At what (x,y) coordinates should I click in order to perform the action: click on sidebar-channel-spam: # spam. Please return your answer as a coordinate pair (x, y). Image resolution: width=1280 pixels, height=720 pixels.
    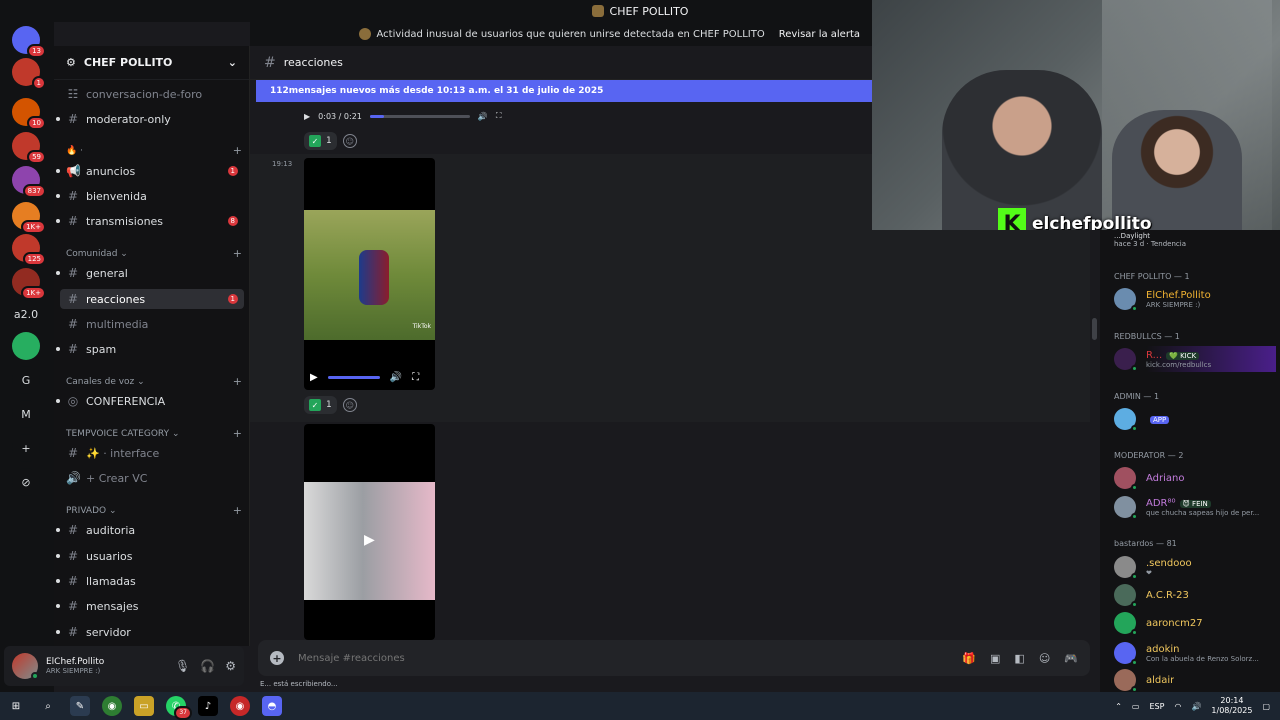
    Looking at the image, I should click on (150, 349).